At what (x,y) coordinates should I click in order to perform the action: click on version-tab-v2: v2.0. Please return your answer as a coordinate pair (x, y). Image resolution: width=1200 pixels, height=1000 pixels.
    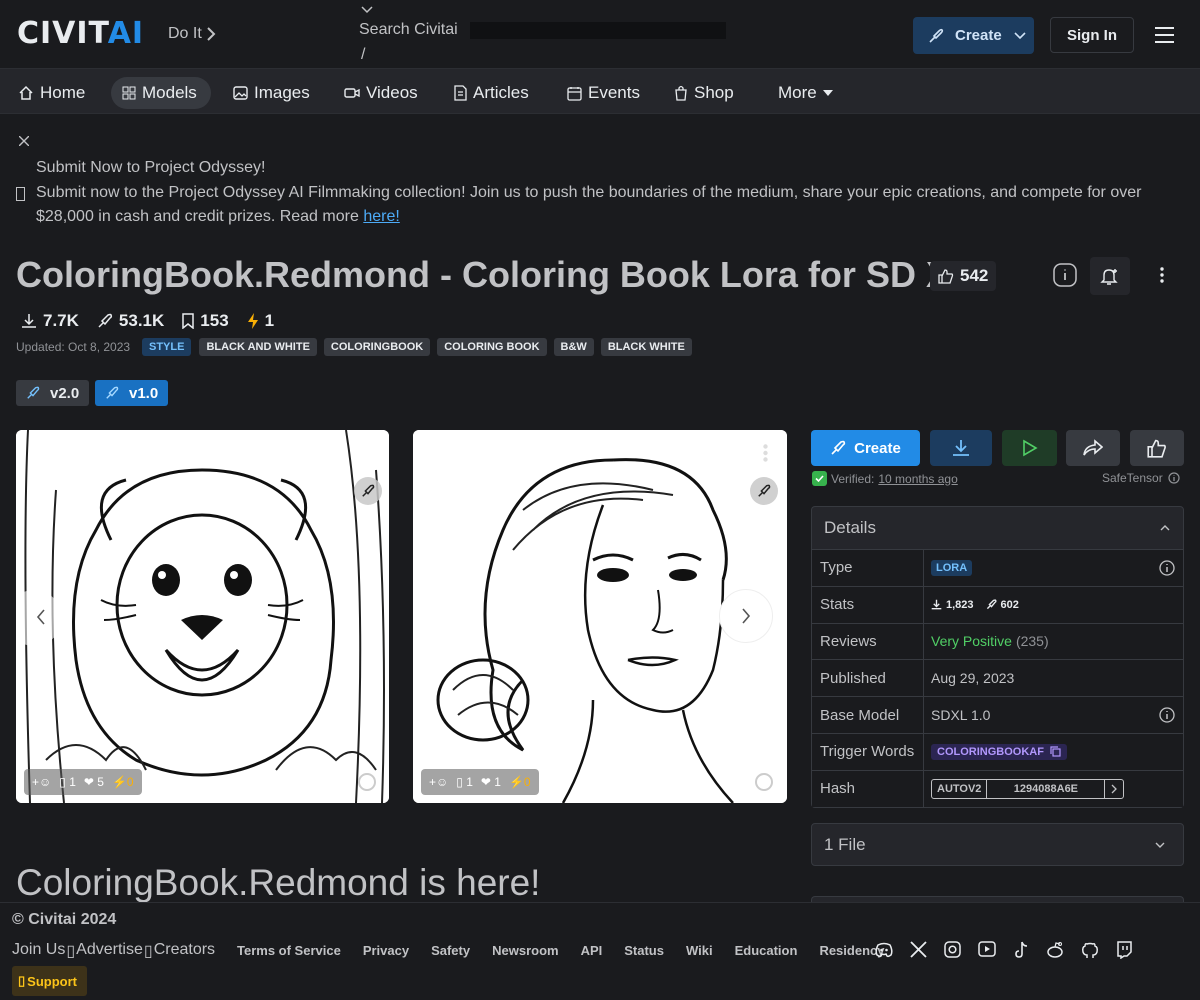
    Looking at the image, I should click on (53, 393).